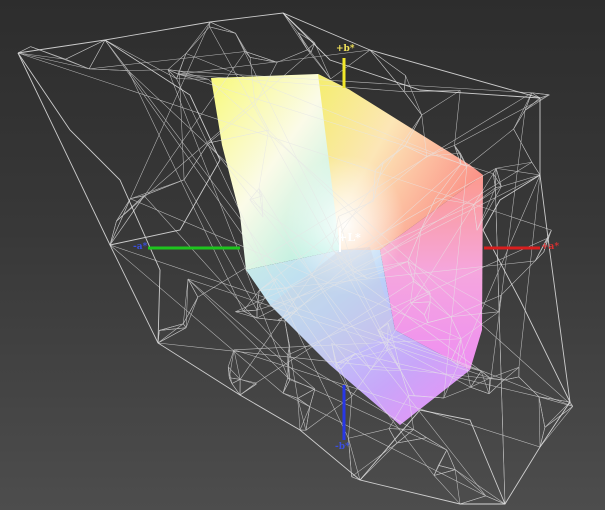 This screenshot has width=605, height=510. What do you see at coordinates (345, 49) in the screenshot?
I see `axis-label-b-plus: +b*` at bounding box center [345, 49].